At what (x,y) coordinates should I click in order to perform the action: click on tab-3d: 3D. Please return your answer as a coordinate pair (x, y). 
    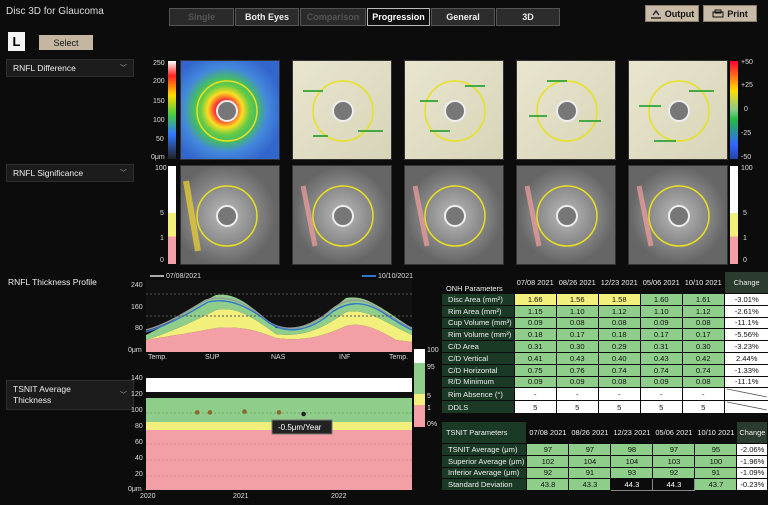
    Looking at the image, I should click on (528, 17).